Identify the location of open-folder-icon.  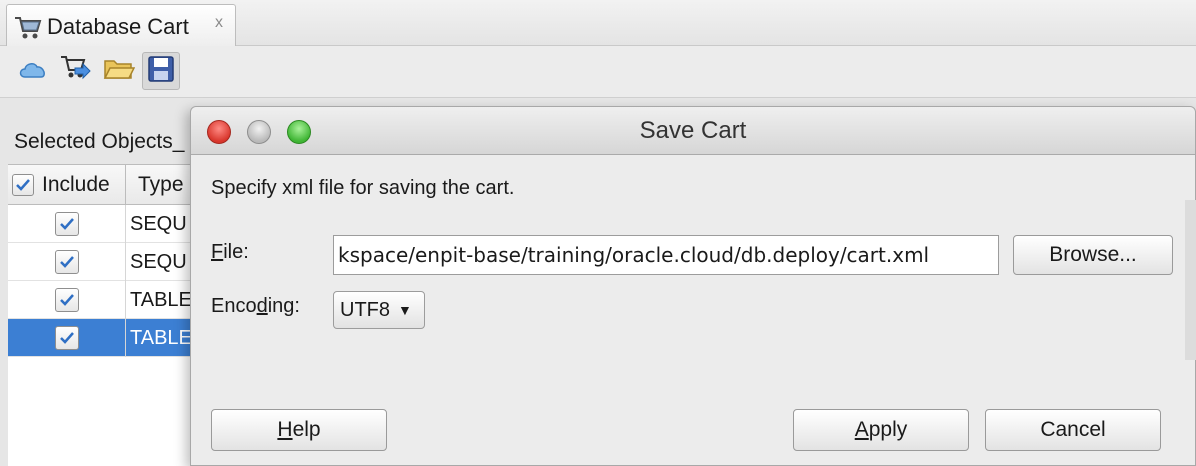
(119, 71).